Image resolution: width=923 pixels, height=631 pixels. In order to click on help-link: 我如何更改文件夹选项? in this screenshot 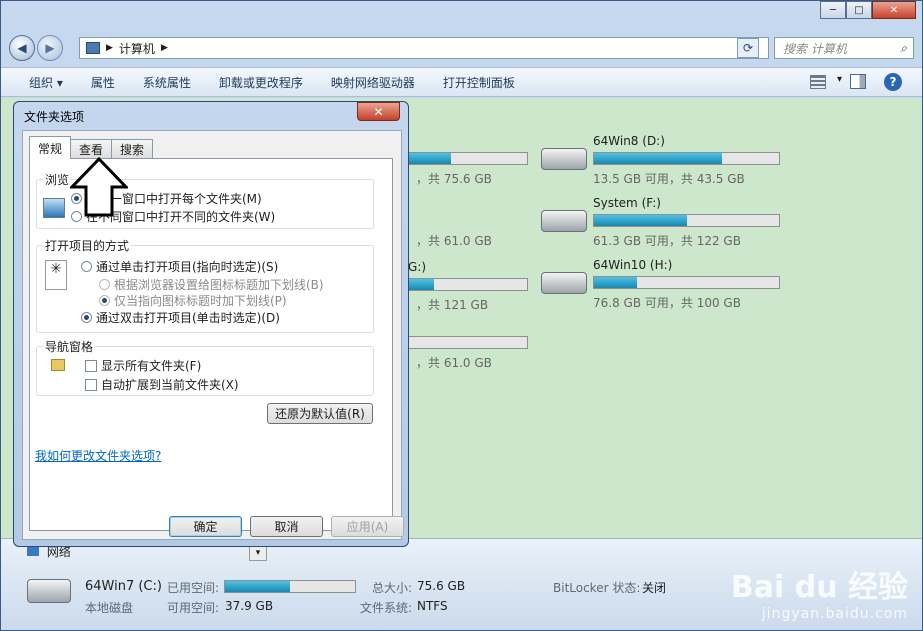, I will do `click(98, 455)`.